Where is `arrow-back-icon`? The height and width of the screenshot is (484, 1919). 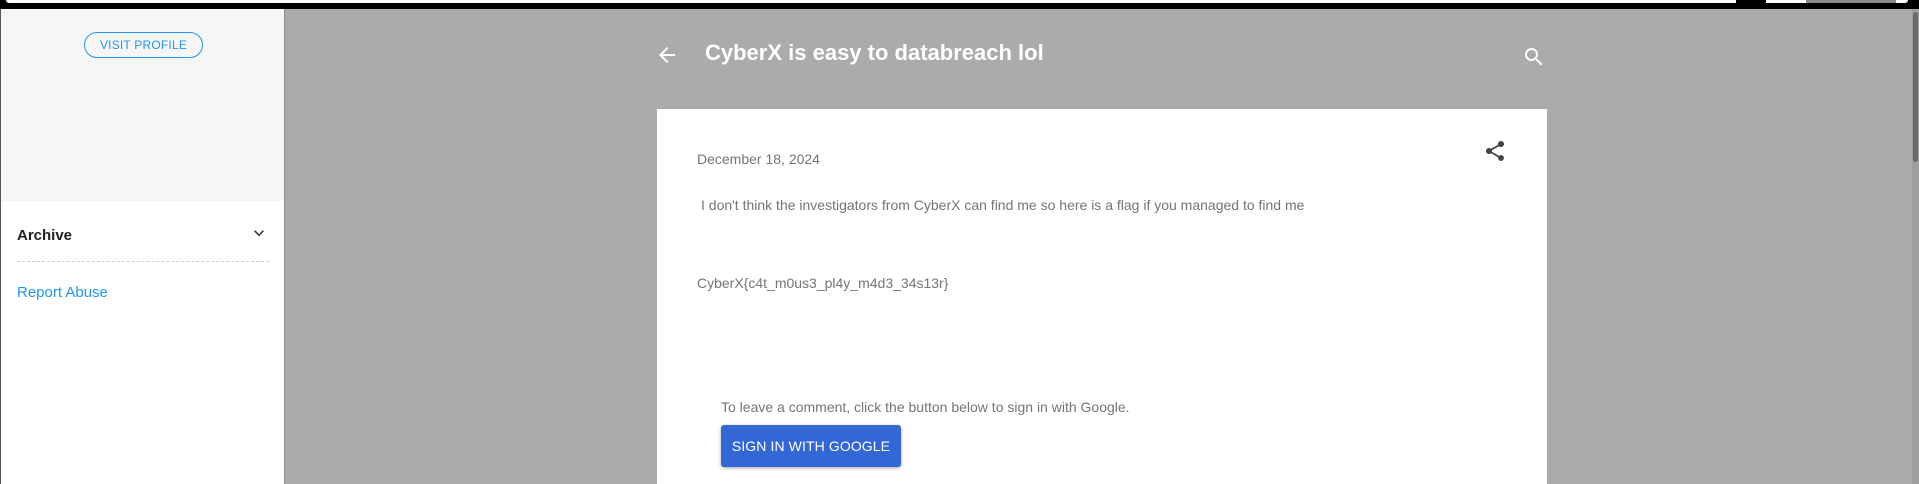
arrow-back-icon is located at coordinates (667, 55).